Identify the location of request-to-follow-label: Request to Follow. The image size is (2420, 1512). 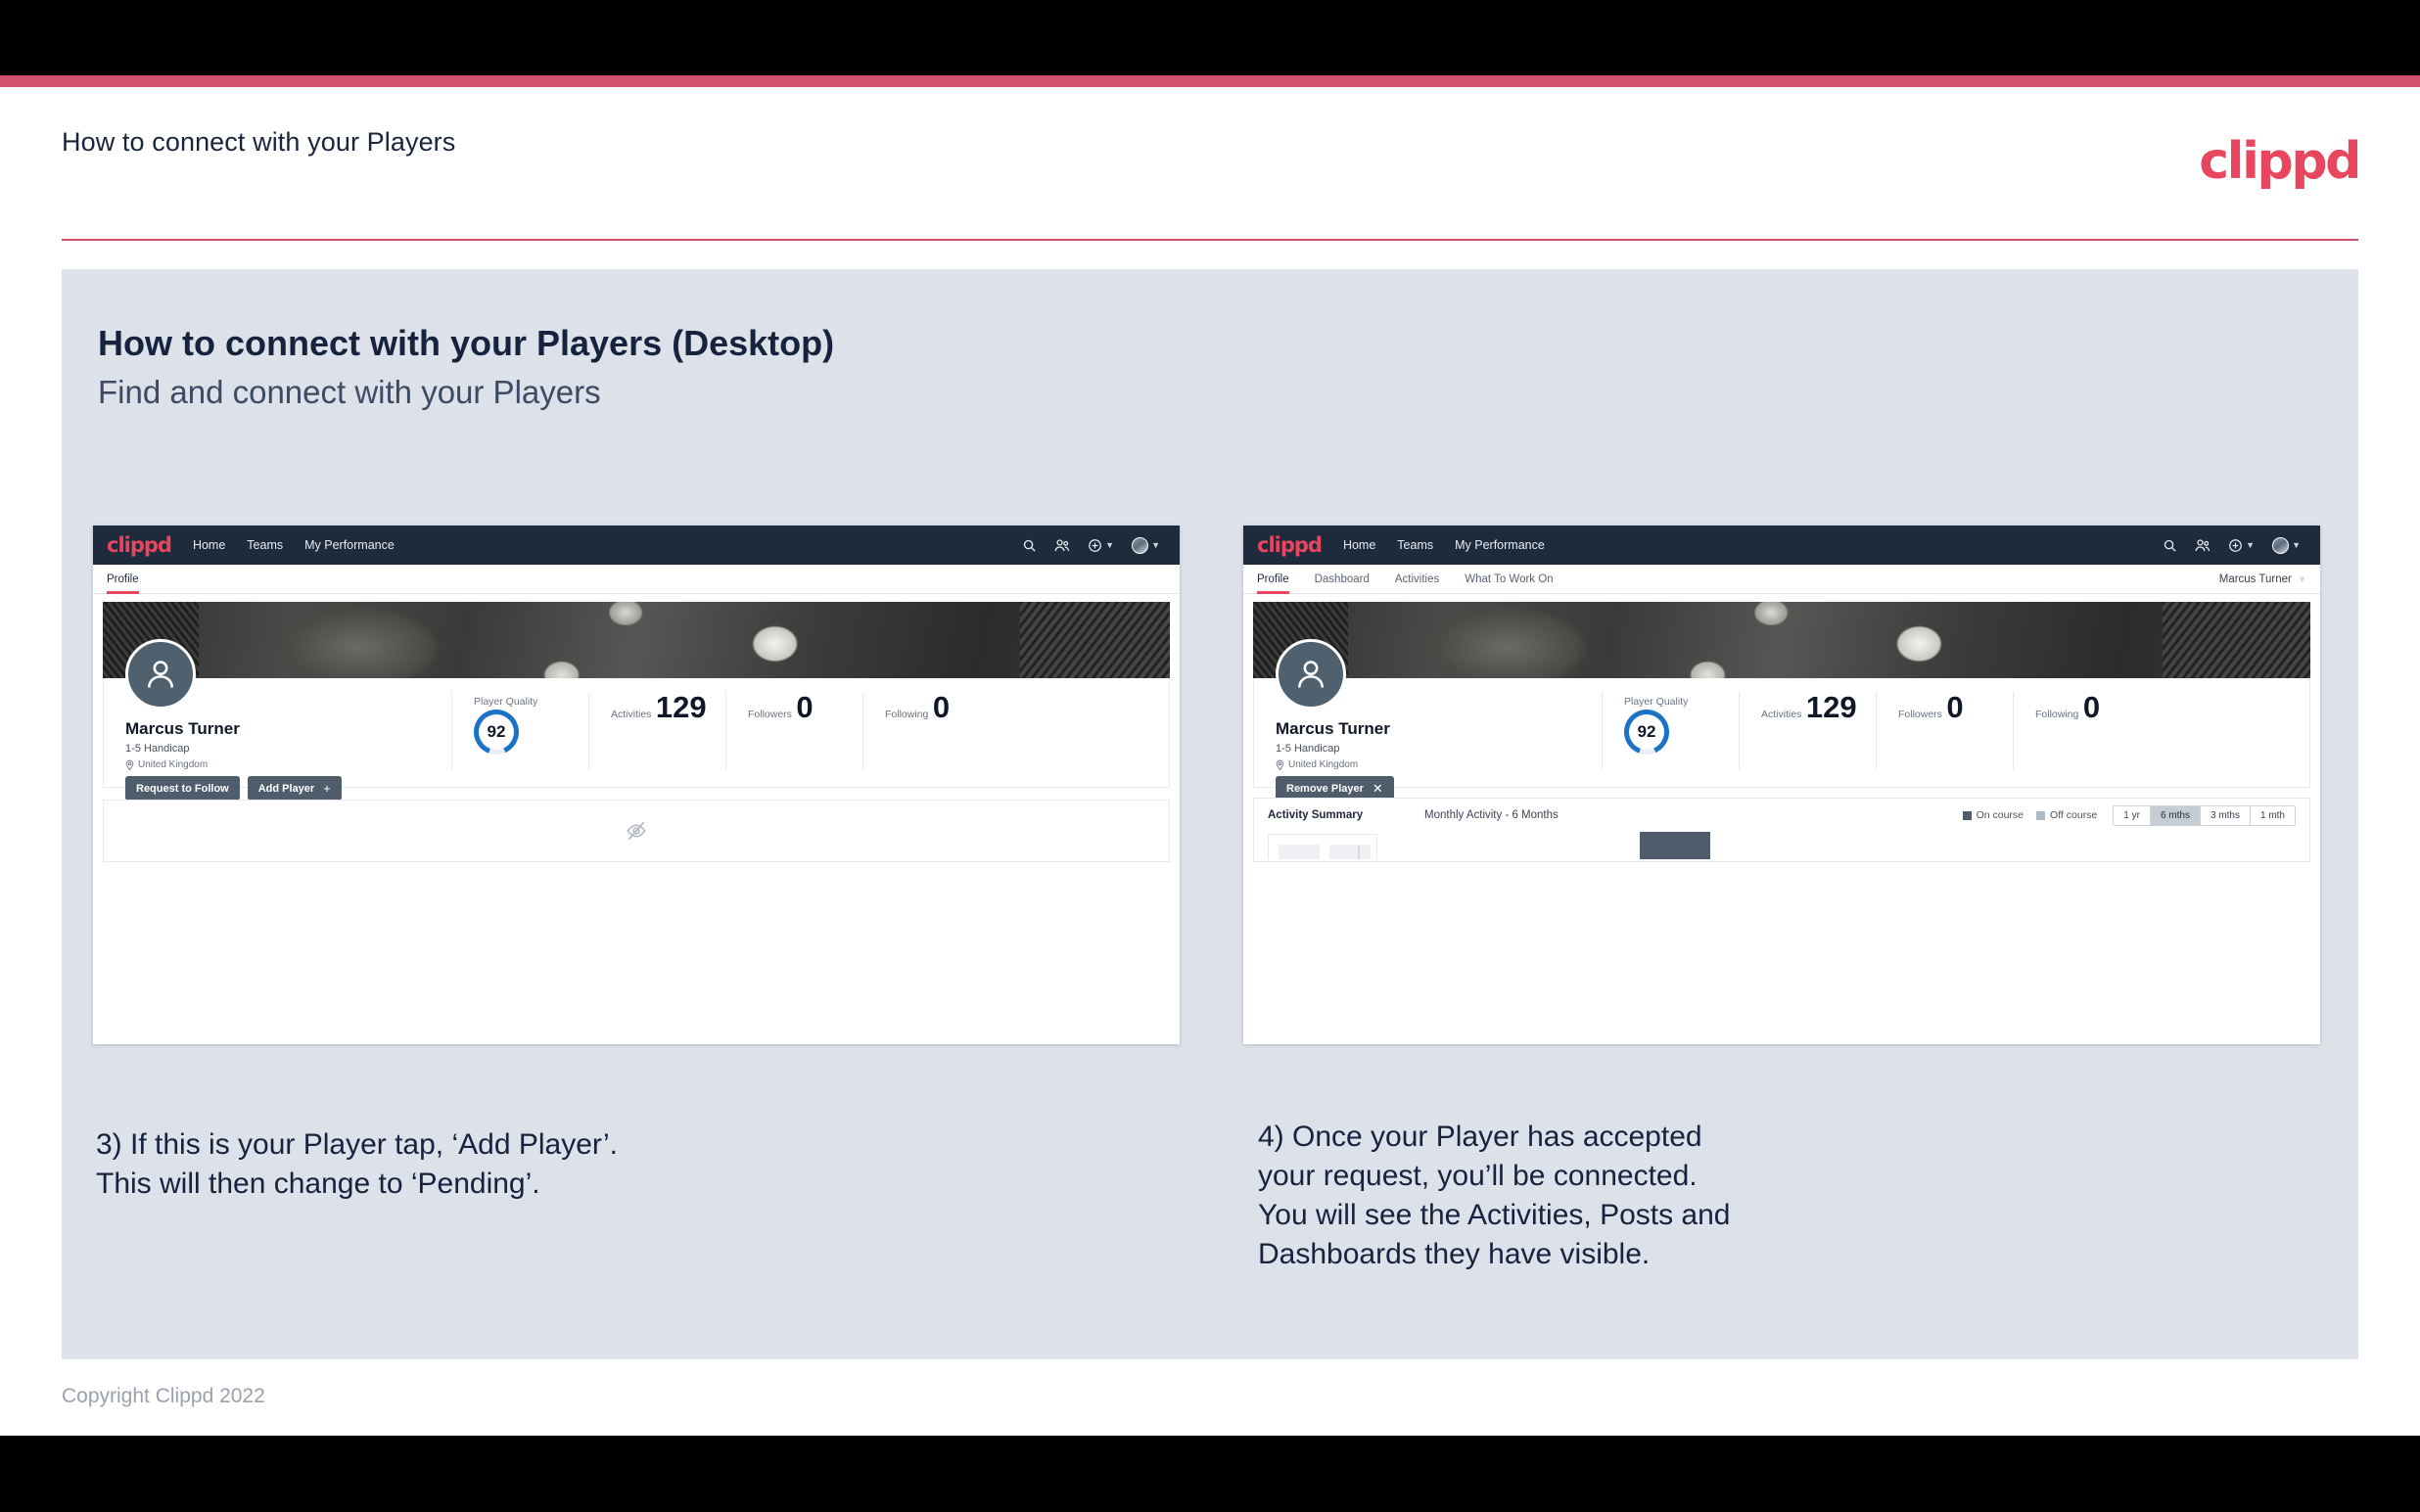
(182, 788).